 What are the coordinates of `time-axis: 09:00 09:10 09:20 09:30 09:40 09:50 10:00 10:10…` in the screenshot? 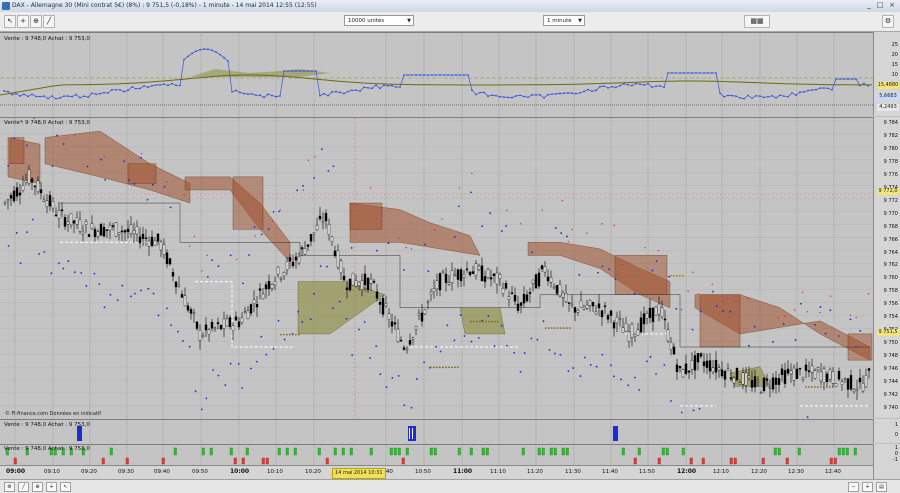 It's located at (437, 472).